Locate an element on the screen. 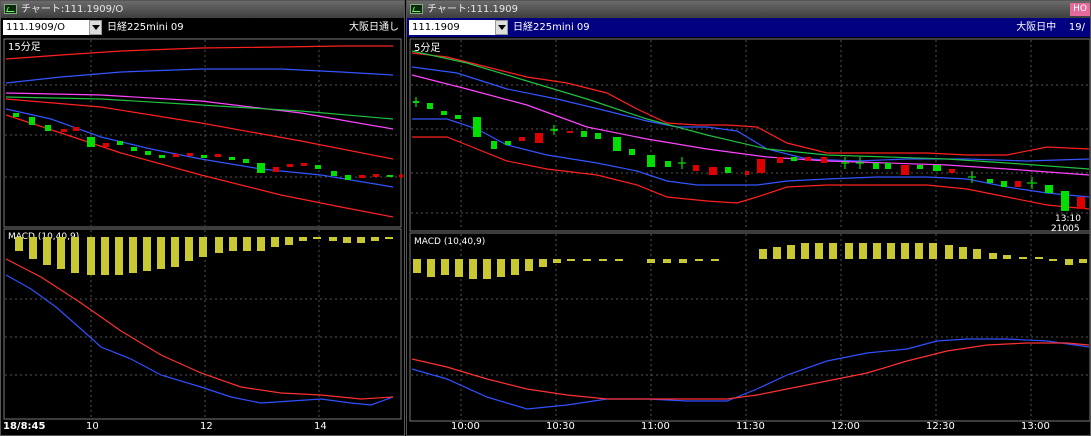 This screenshot has width=1091, height=436. x-tick: 10:30 is located at coordinates (560, 426).